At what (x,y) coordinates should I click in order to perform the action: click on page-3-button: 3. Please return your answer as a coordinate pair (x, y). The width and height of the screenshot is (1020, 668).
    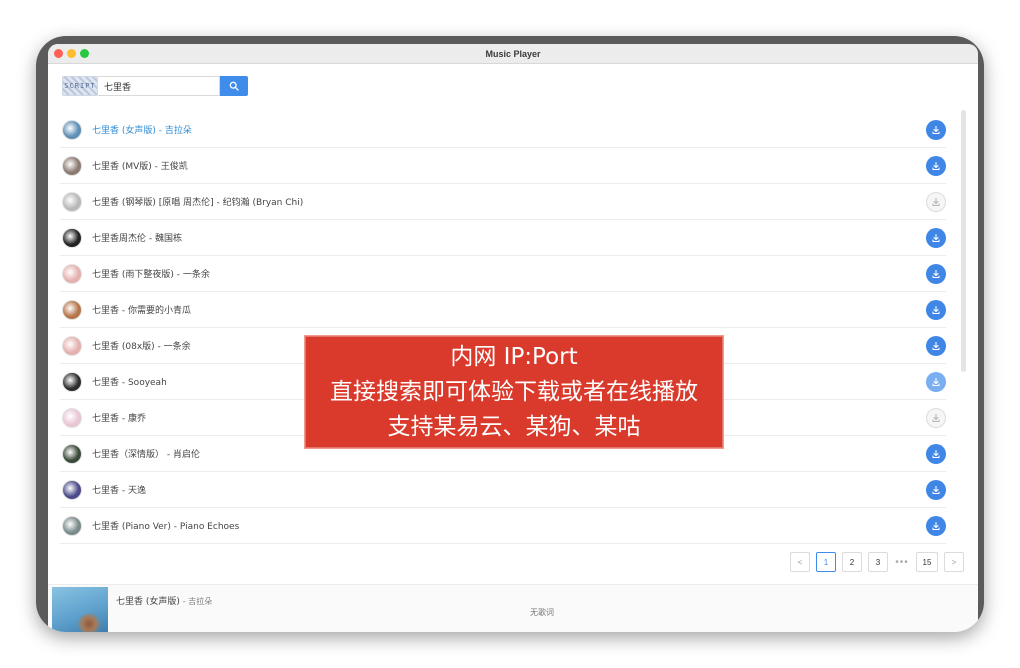
    Looking at the image, I should click on (878, 562).